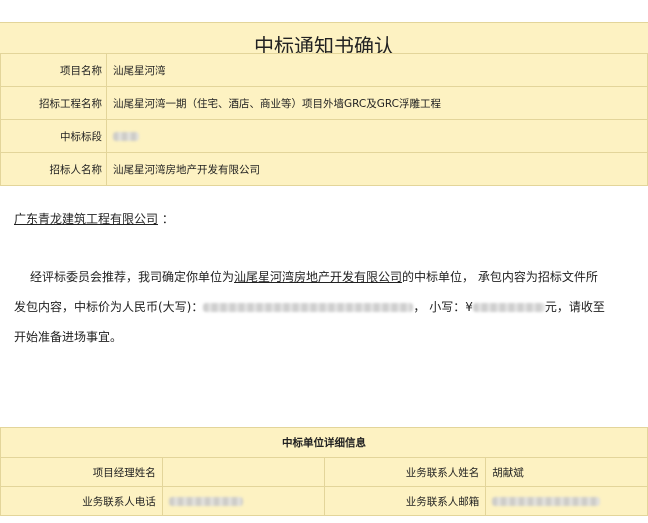 The image size is (648, 523). What do you see at coordinates (53, 70) in the screenshot?
I see `project-name-label: 项目名称` at bounding box center [53, 70].